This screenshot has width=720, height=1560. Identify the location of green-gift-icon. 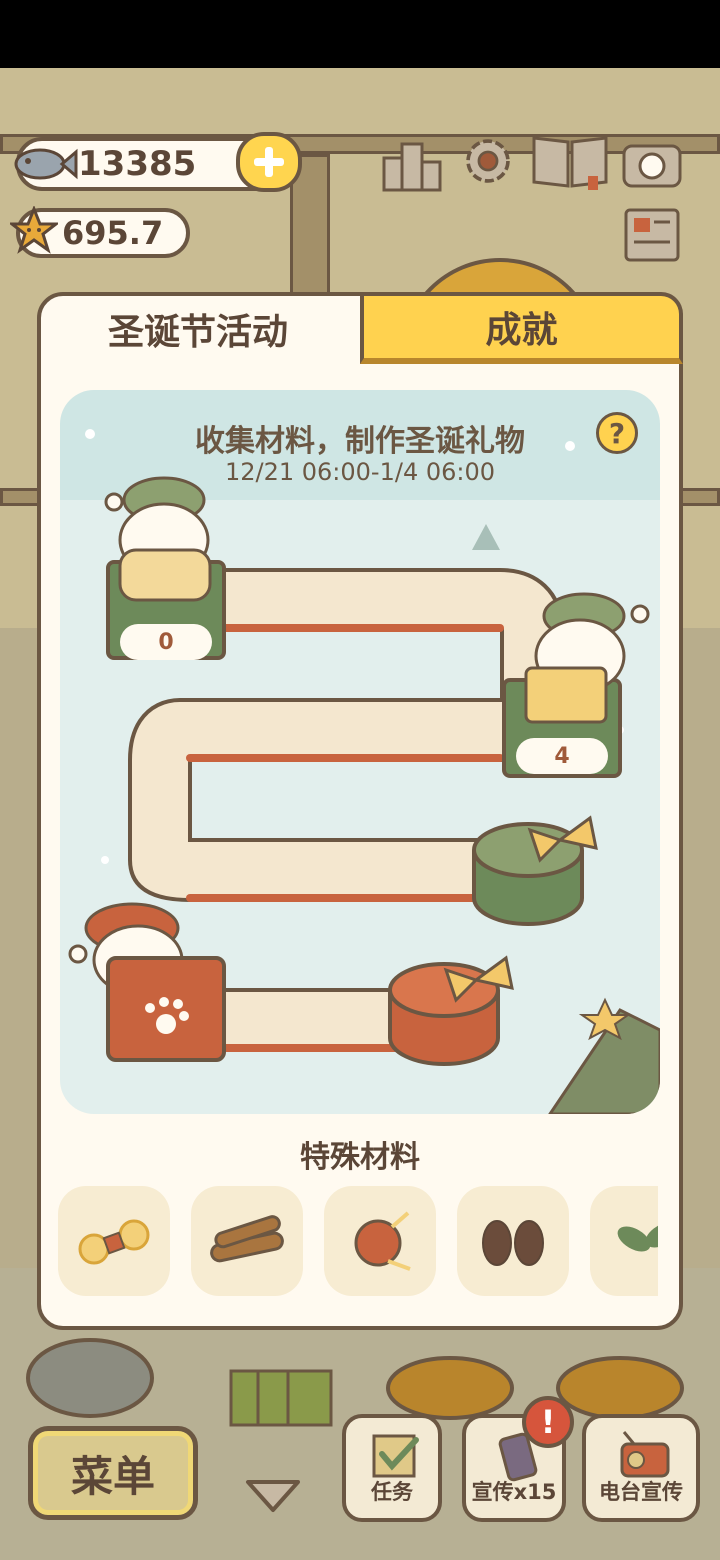
(535, 870).